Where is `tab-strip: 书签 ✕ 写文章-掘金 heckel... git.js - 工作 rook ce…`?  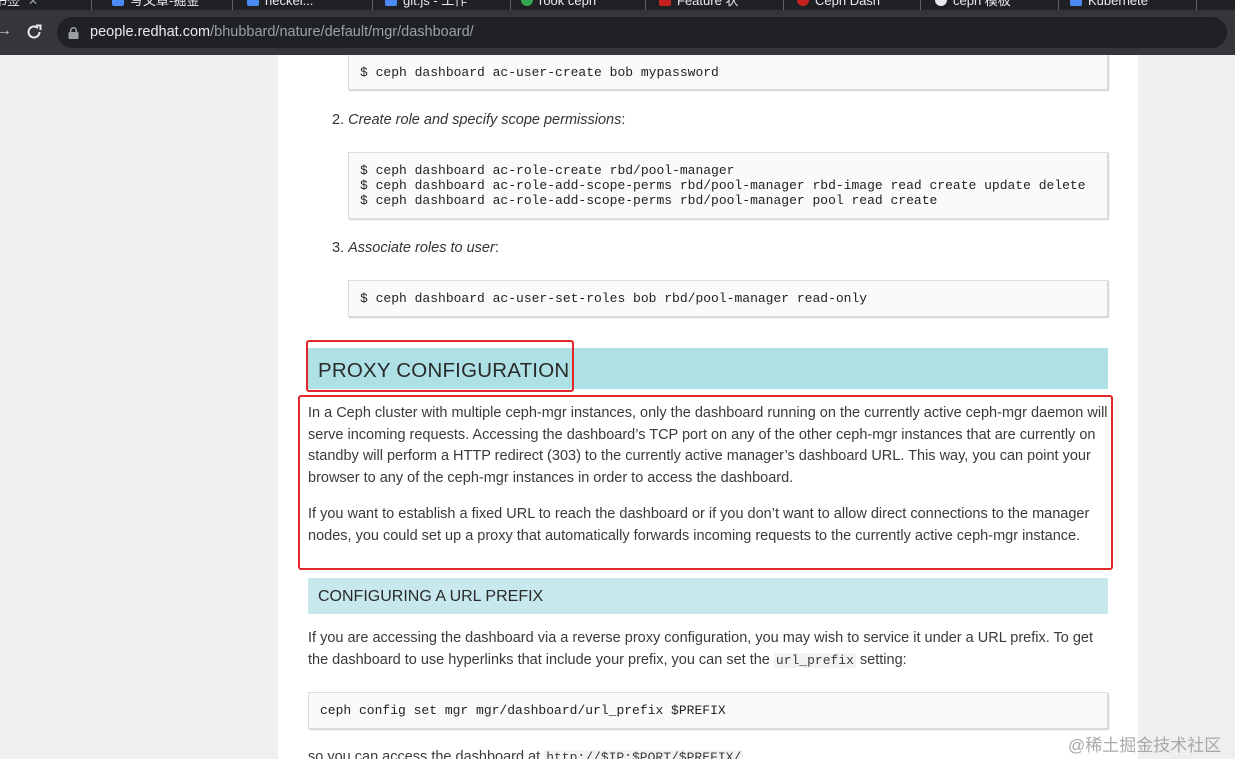 tab-strip: 书签 ✕ 写文章-掘金 heckel... git.js - 工作 rook ce… is located at coordinates (617, 5).